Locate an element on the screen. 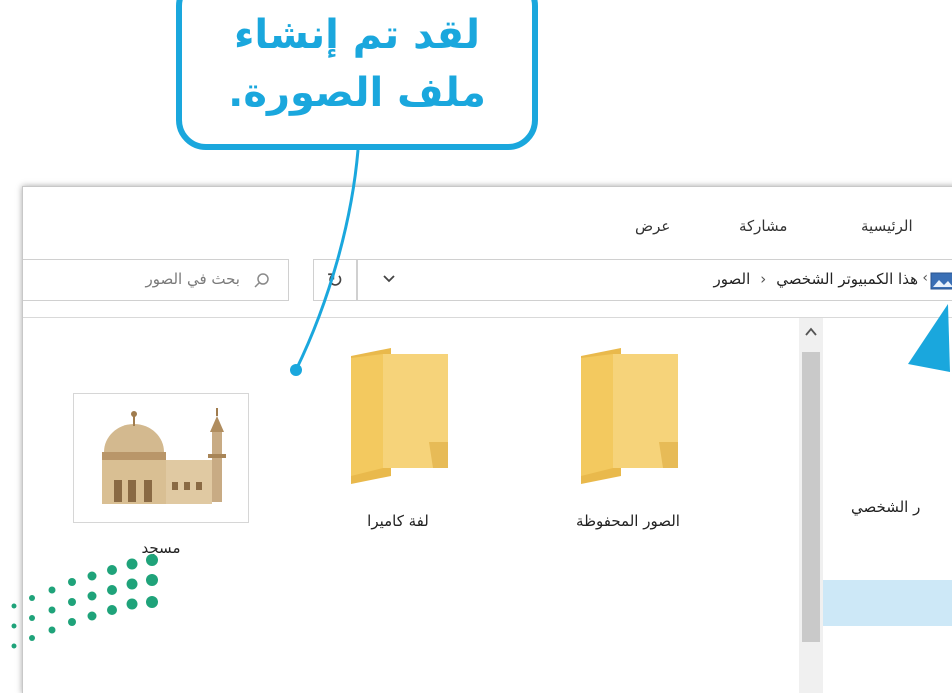 The width and height of the screenshot is (952, 693). tab-share: مشاركة is located at coordinates (763, 226).